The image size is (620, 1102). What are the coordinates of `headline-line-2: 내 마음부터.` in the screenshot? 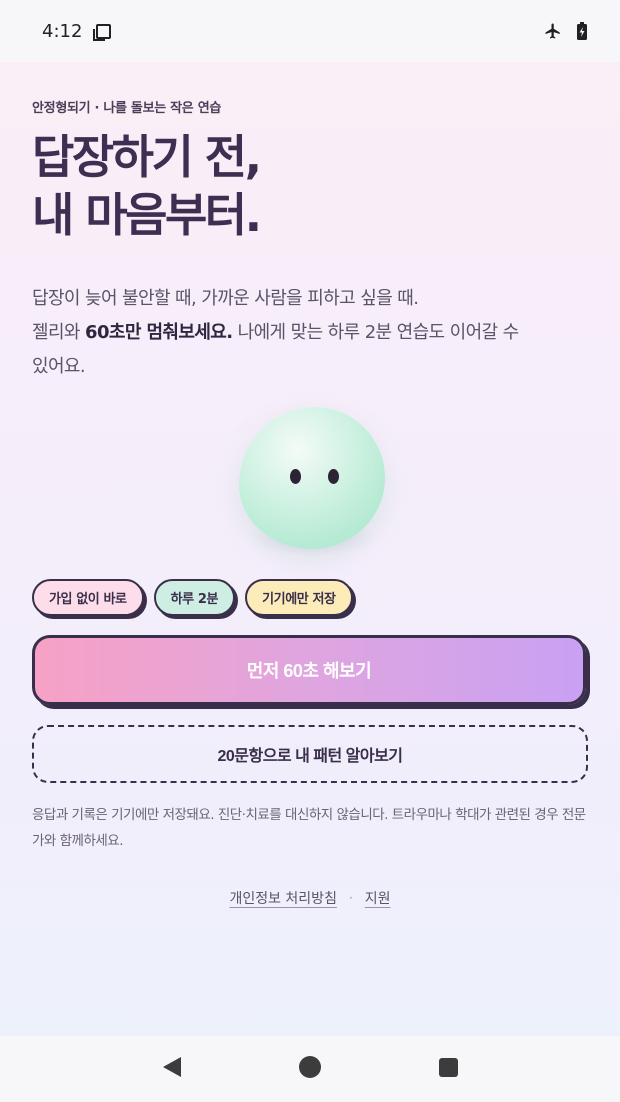 It's located at (147, 215).